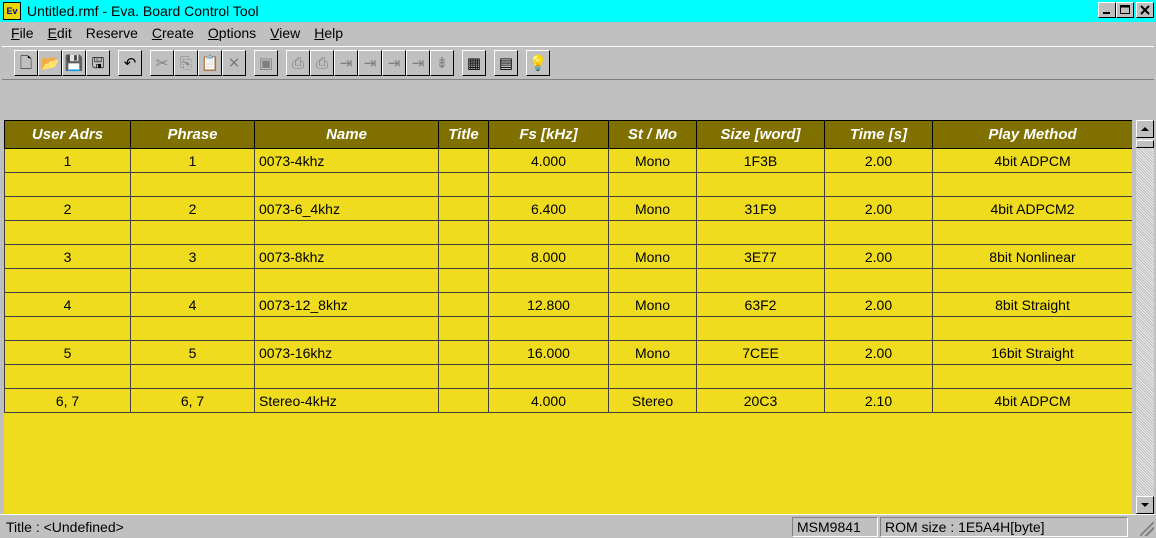 Image resolution: width=1156 pixels, height=538 pixels. Describe the element at coordinates (1032, 134) in the screenshot. I see `column-header: Play Method` at that location.